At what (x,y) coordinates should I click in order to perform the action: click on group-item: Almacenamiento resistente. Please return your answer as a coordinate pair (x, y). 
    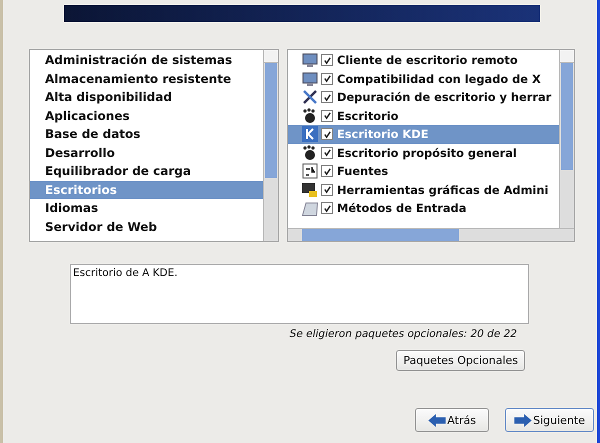
    Looking at the image, I should click on (146, 79).